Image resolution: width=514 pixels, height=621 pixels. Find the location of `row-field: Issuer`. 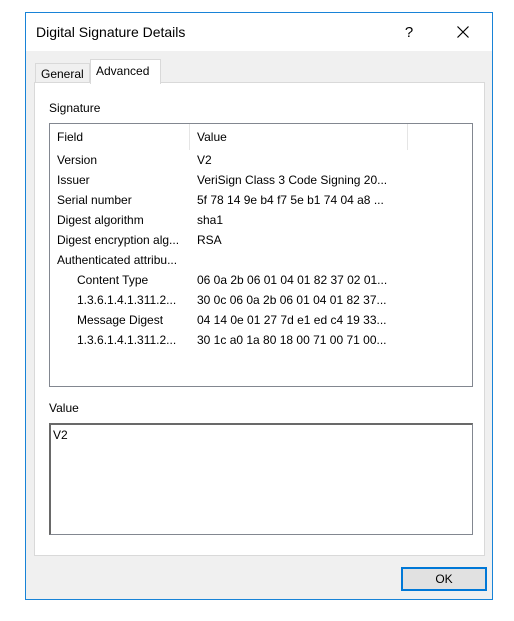

row-field: Issuer is located at coordinates (73, 180).